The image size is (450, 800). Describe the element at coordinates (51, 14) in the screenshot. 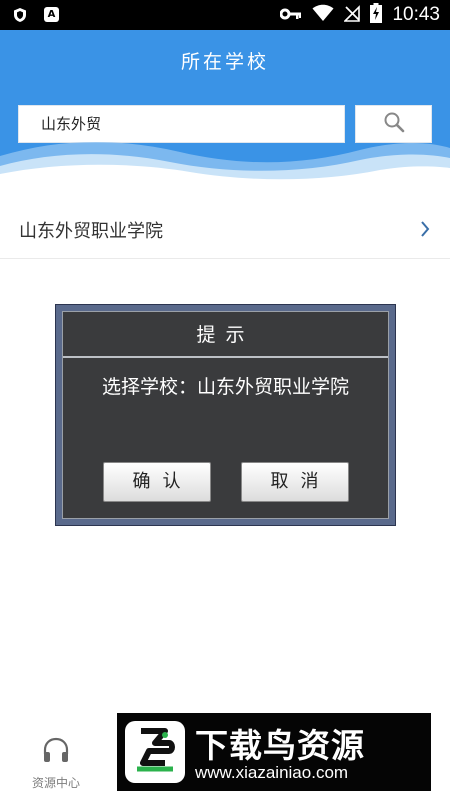

I see `a-badge-icon: A` at that location.